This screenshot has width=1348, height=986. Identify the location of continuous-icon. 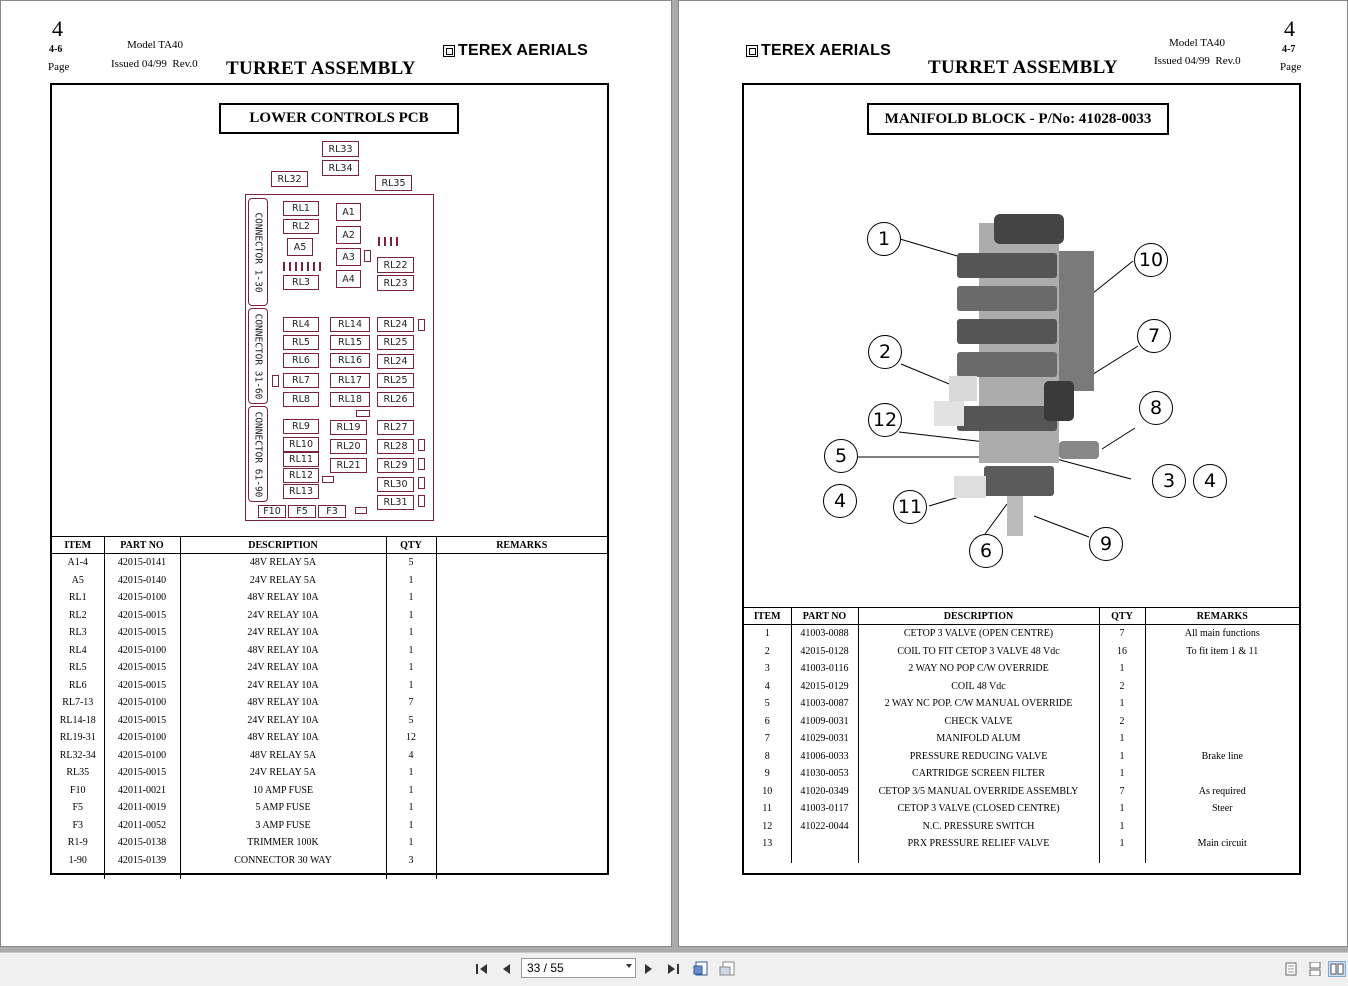
(1315, 969).